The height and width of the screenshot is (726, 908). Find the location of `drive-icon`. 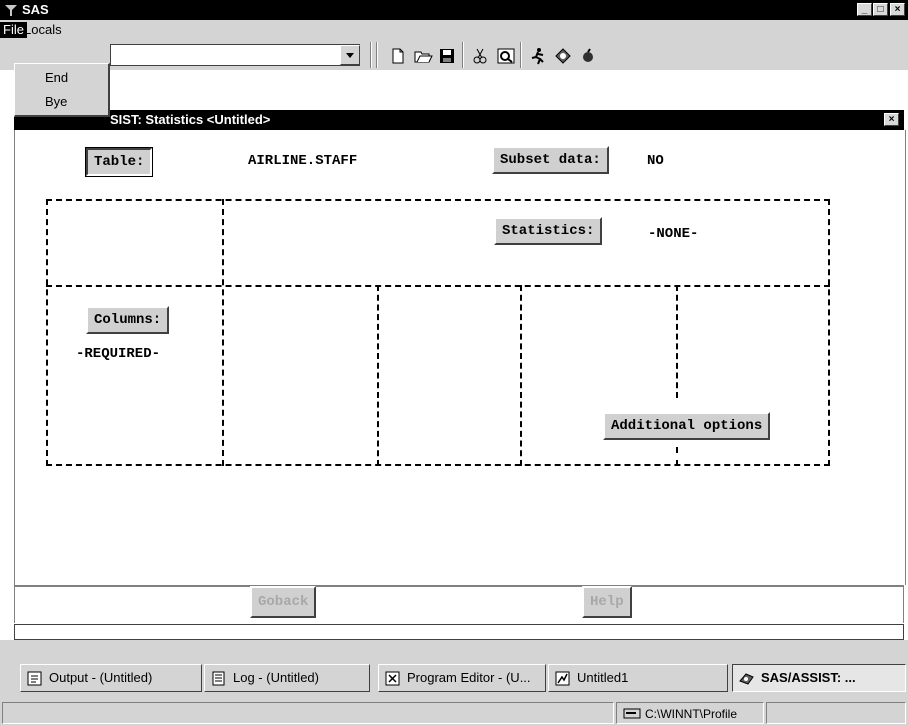

drive-icon is located at coordinates (632, 713).